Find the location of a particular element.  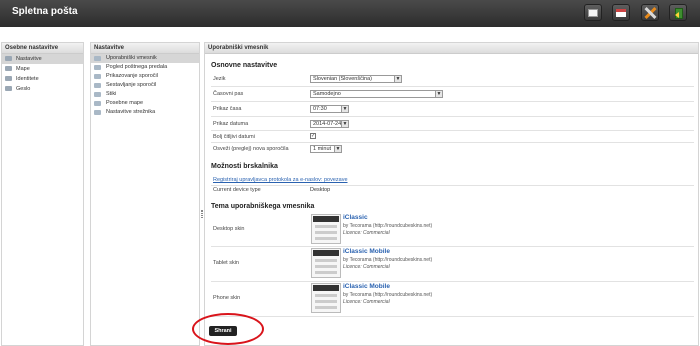

device-type-value: Desktop is located at coordinates (320, 190).